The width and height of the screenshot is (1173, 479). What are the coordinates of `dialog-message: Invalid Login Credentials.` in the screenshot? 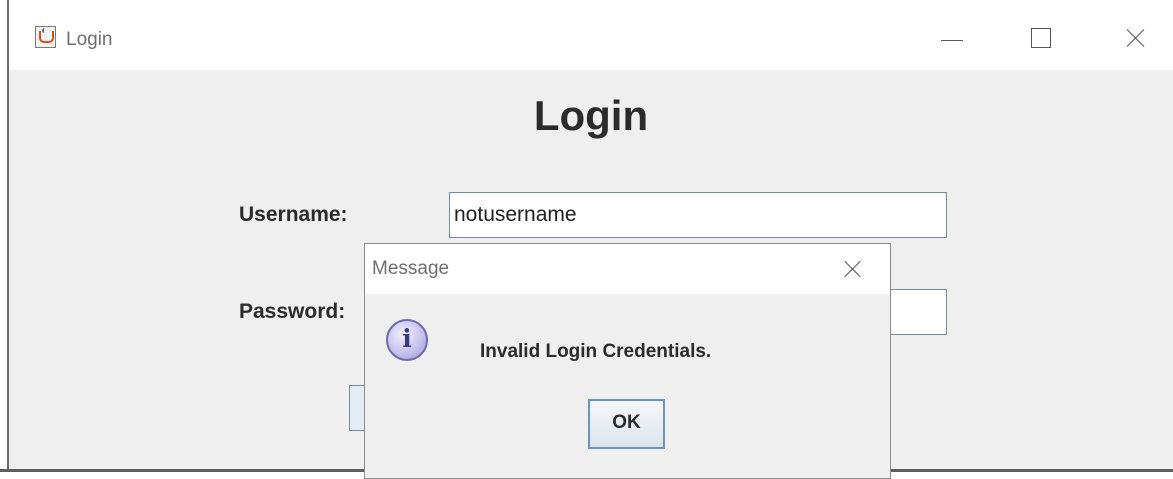 It's located at (596, 351).